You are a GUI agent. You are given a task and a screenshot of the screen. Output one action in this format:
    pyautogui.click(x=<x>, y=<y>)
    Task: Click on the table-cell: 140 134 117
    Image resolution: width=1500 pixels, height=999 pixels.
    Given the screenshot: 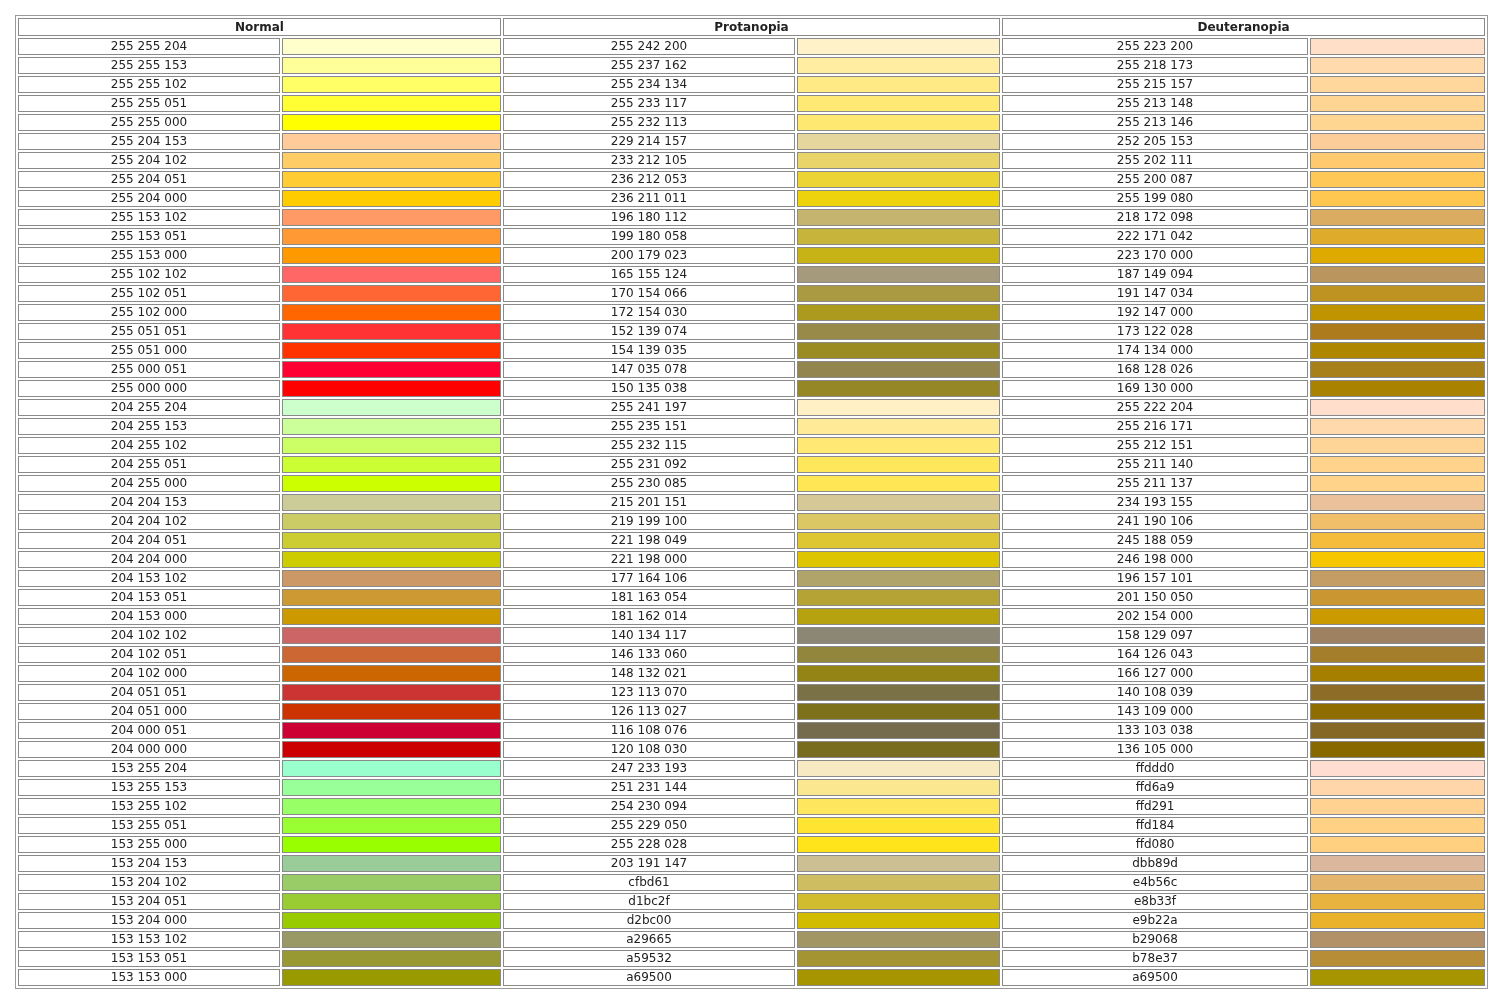 What is the action you would take?
    pyautogui.click(x=649, y=635)
    